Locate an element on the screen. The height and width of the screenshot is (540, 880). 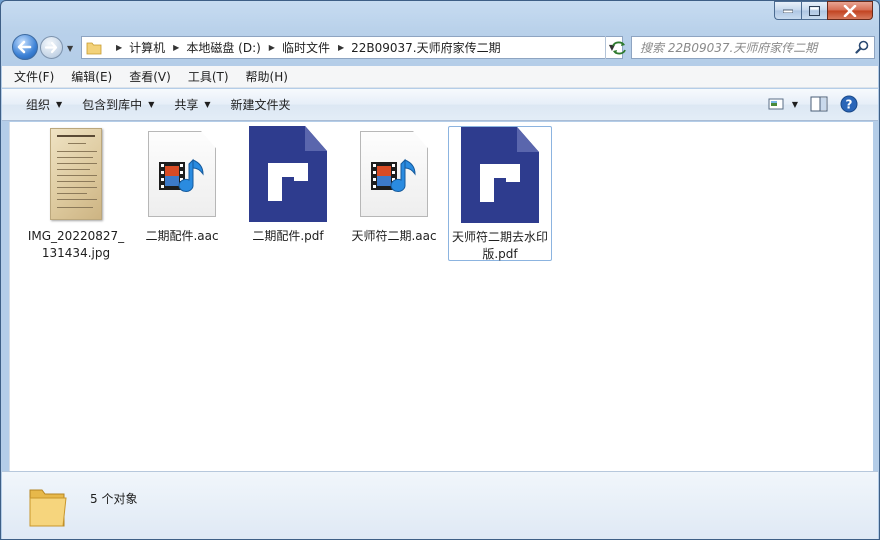
forward-button is located at coordinates (51, 47).